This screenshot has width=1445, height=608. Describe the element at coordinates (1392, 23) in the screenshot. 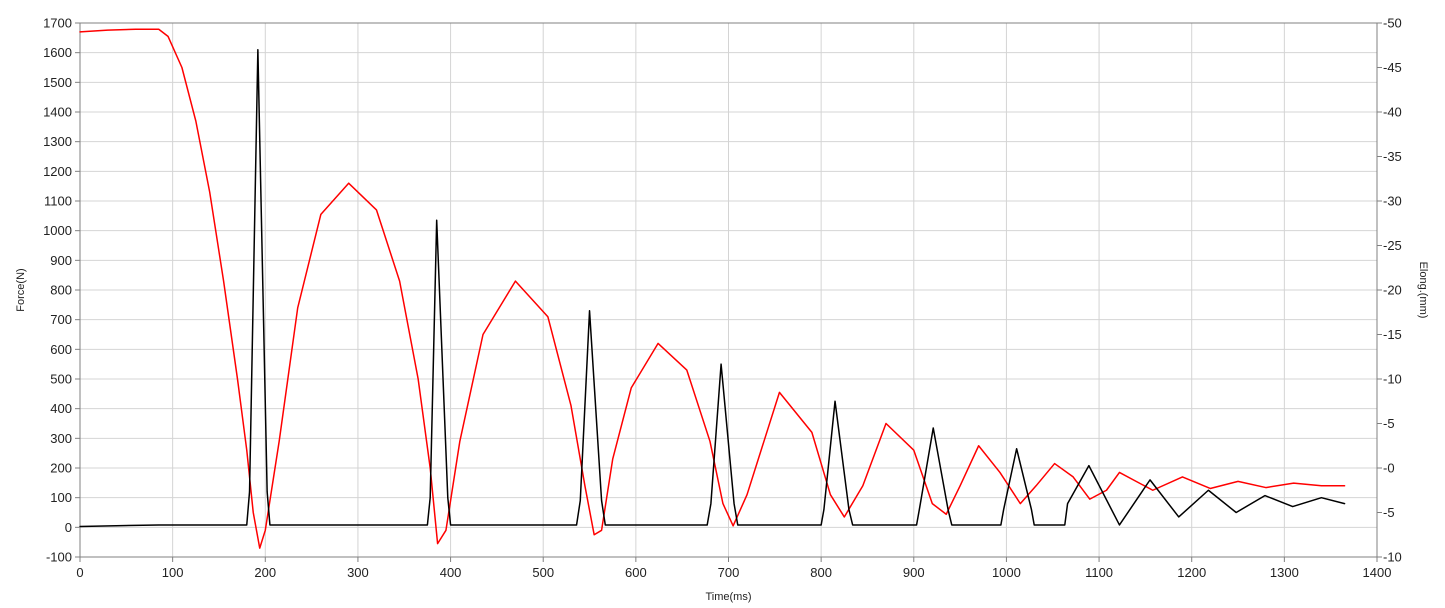

I see `y2-tick-label: -50` at that location.